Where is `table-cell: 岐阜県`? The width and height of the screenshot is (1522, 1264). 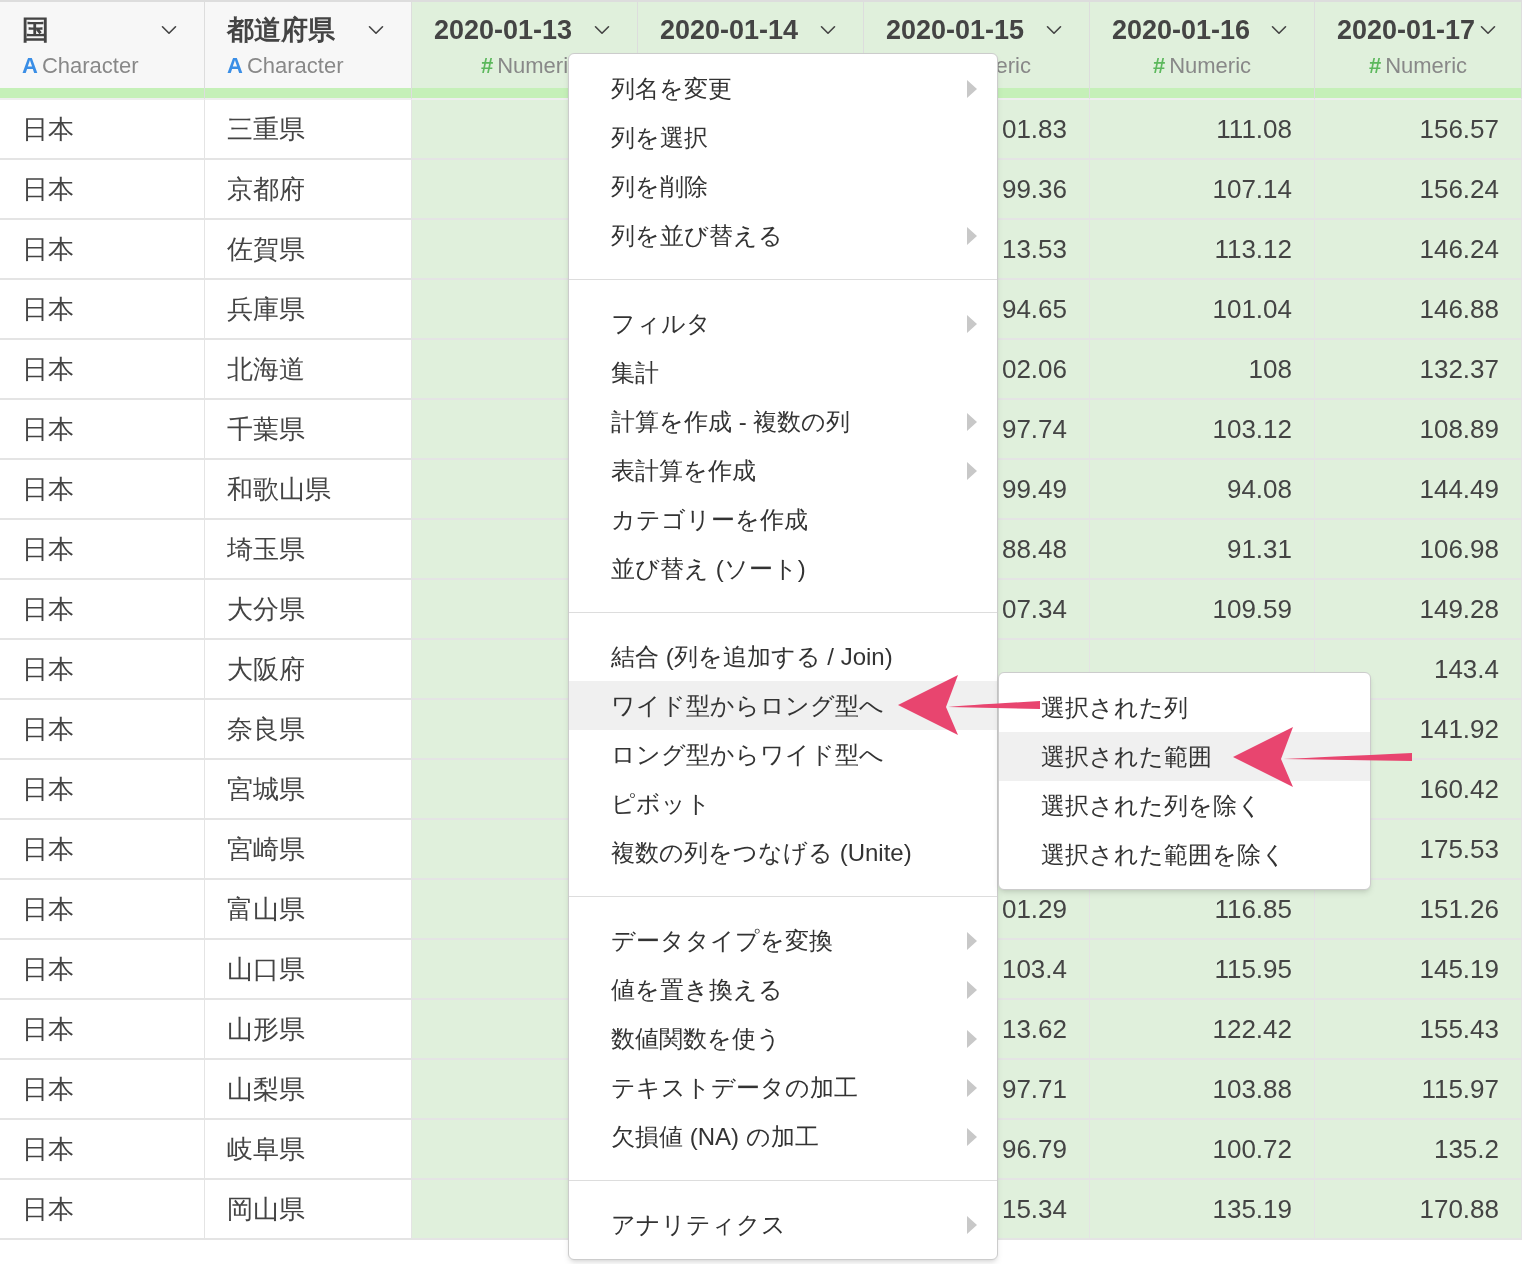
table-cell: 岐阜県 is located at coordinates (308, 1150).